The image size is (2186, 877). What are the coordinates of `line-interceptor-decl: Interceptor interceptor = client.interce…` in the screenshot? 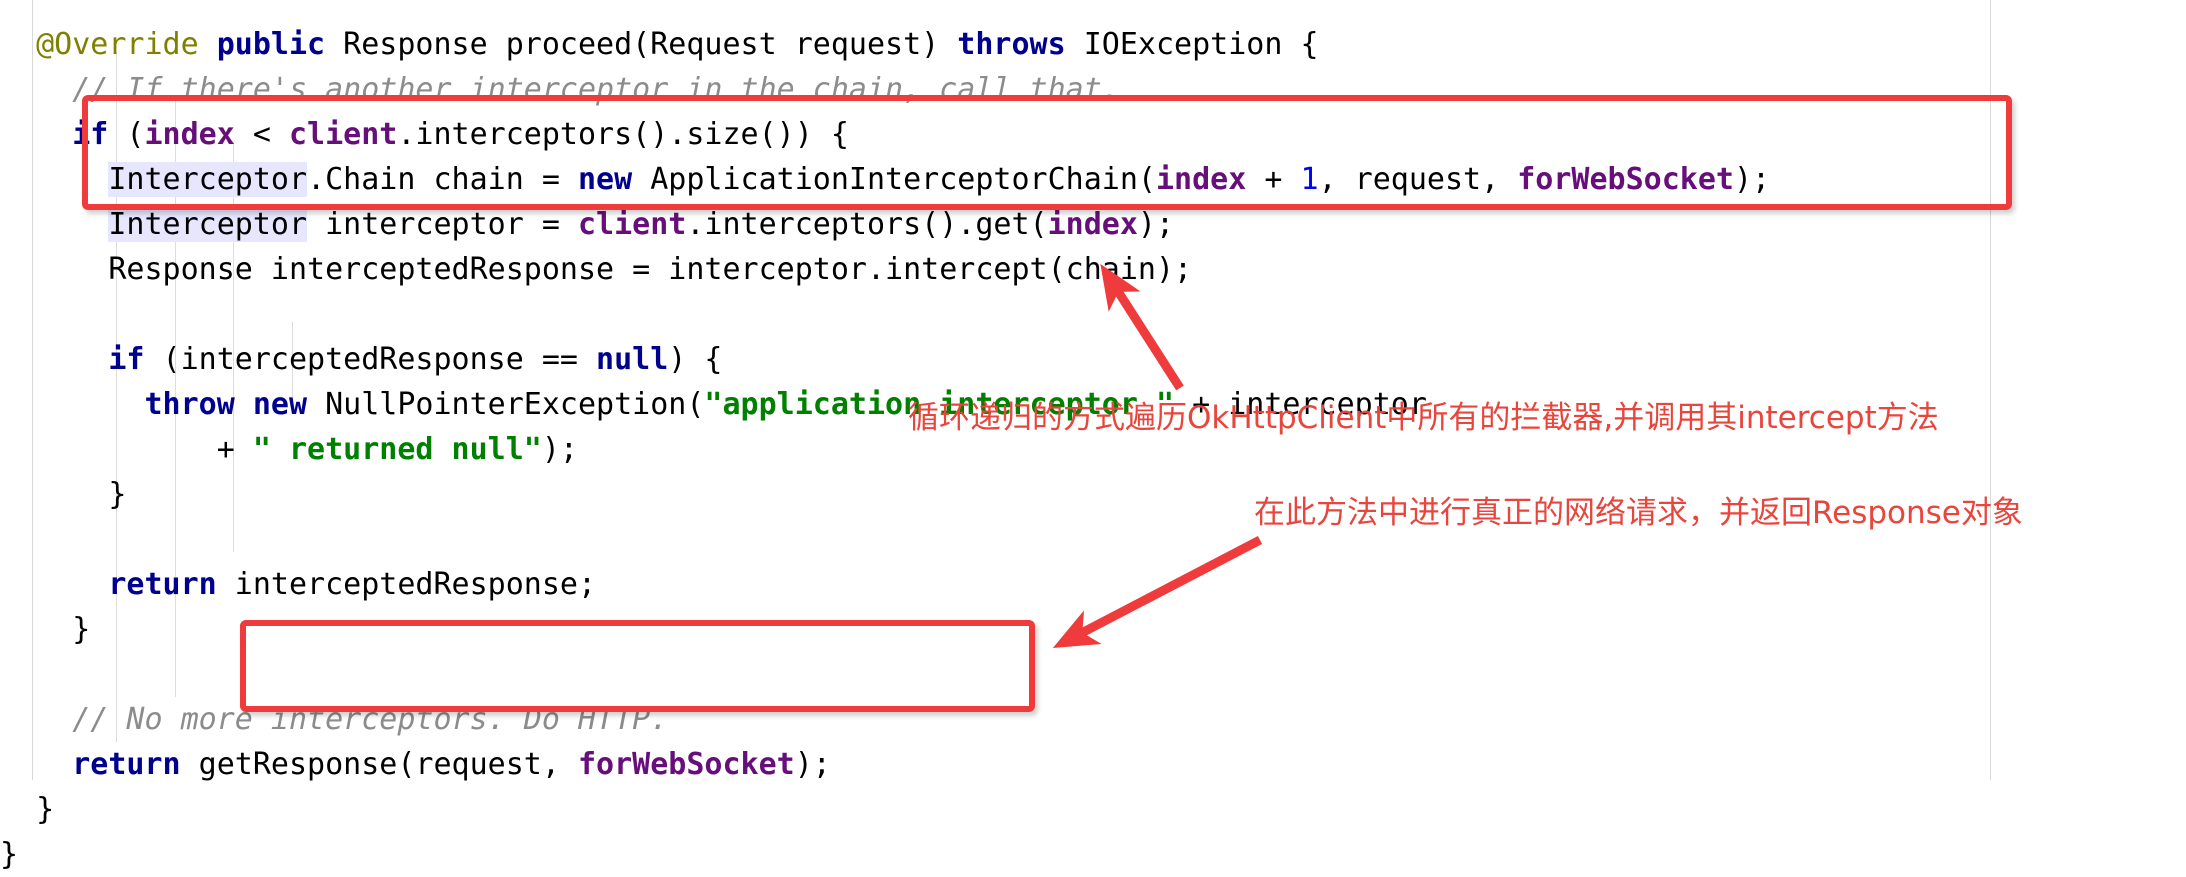 It's located at (885, 224).